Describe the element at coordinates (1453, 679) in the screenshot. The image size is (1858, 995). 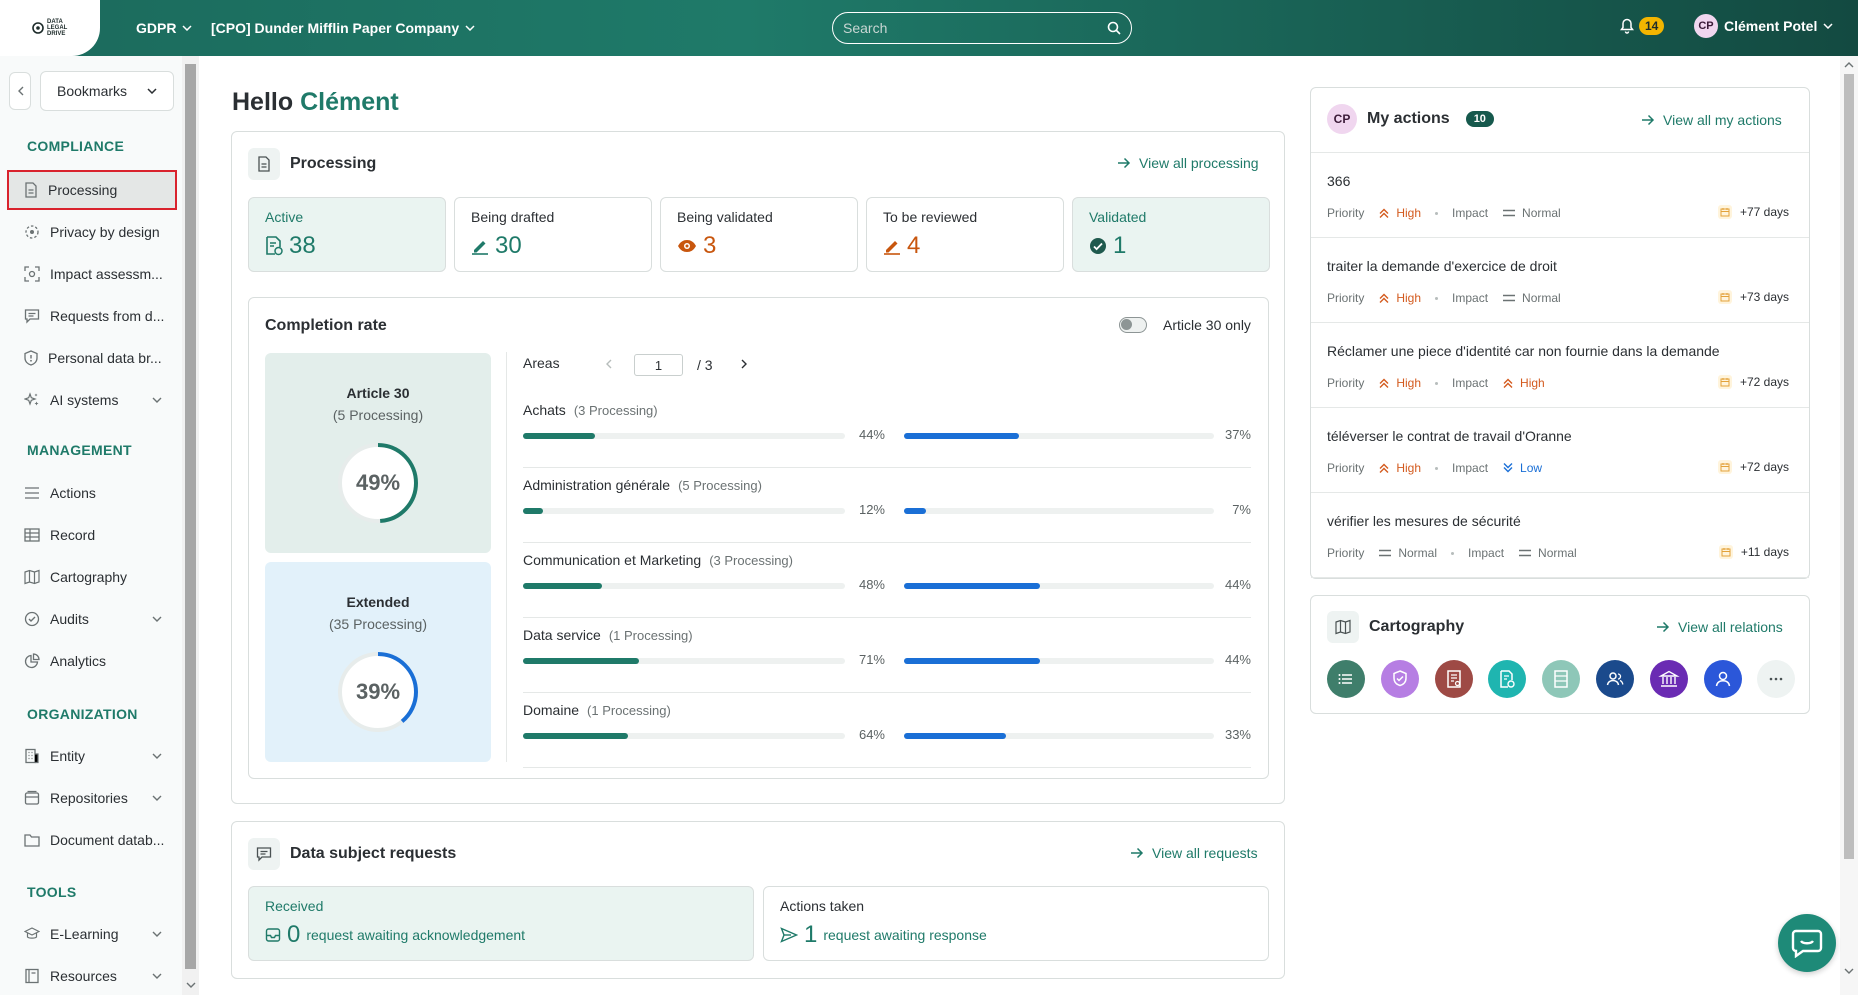
I see `document-icon` at that location.